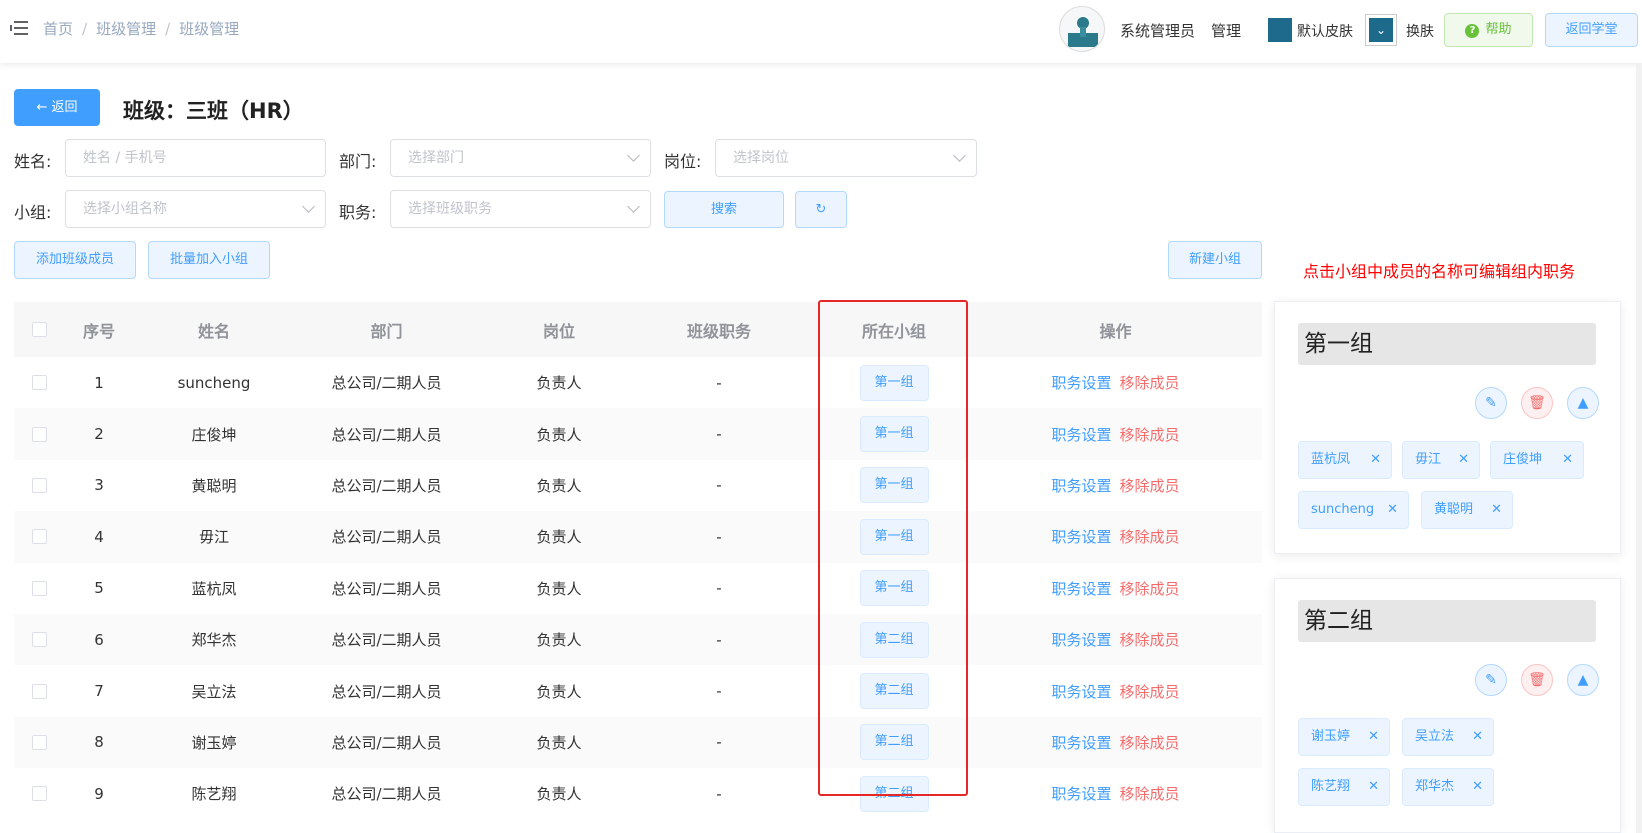 This screenshot has height=833, width=1642. I want to click on duty-select: 选择班级职务, so click(520, 209).